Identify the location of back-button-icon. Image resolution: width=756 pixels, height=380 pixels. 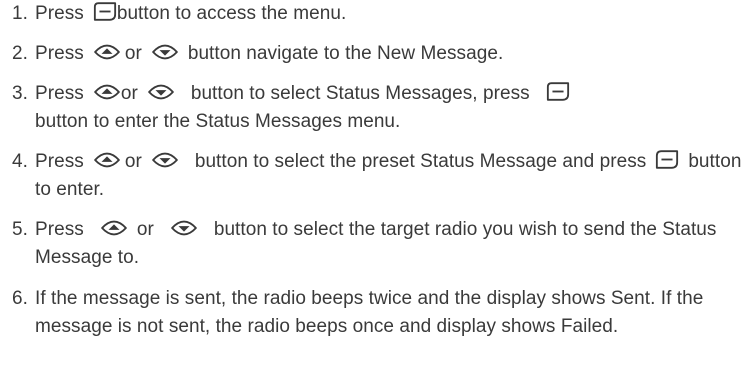
(667, 159).